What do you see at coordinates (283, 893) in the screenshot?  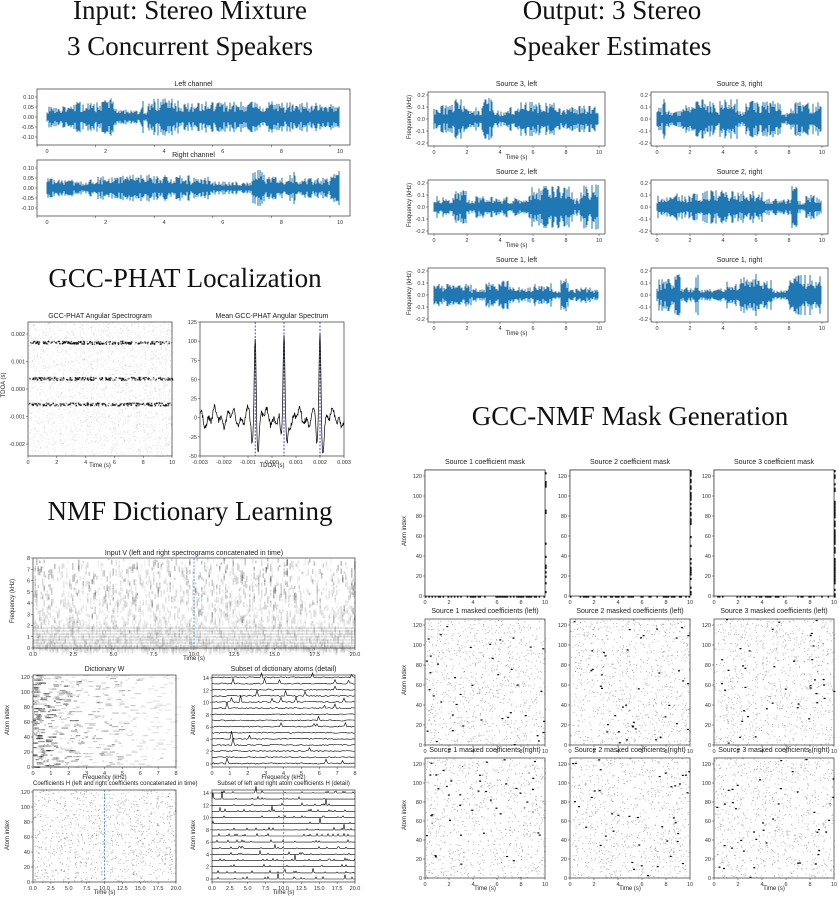 I see `nmf-hd-xlabel: Time (s)` at bounding box center [283, 893].